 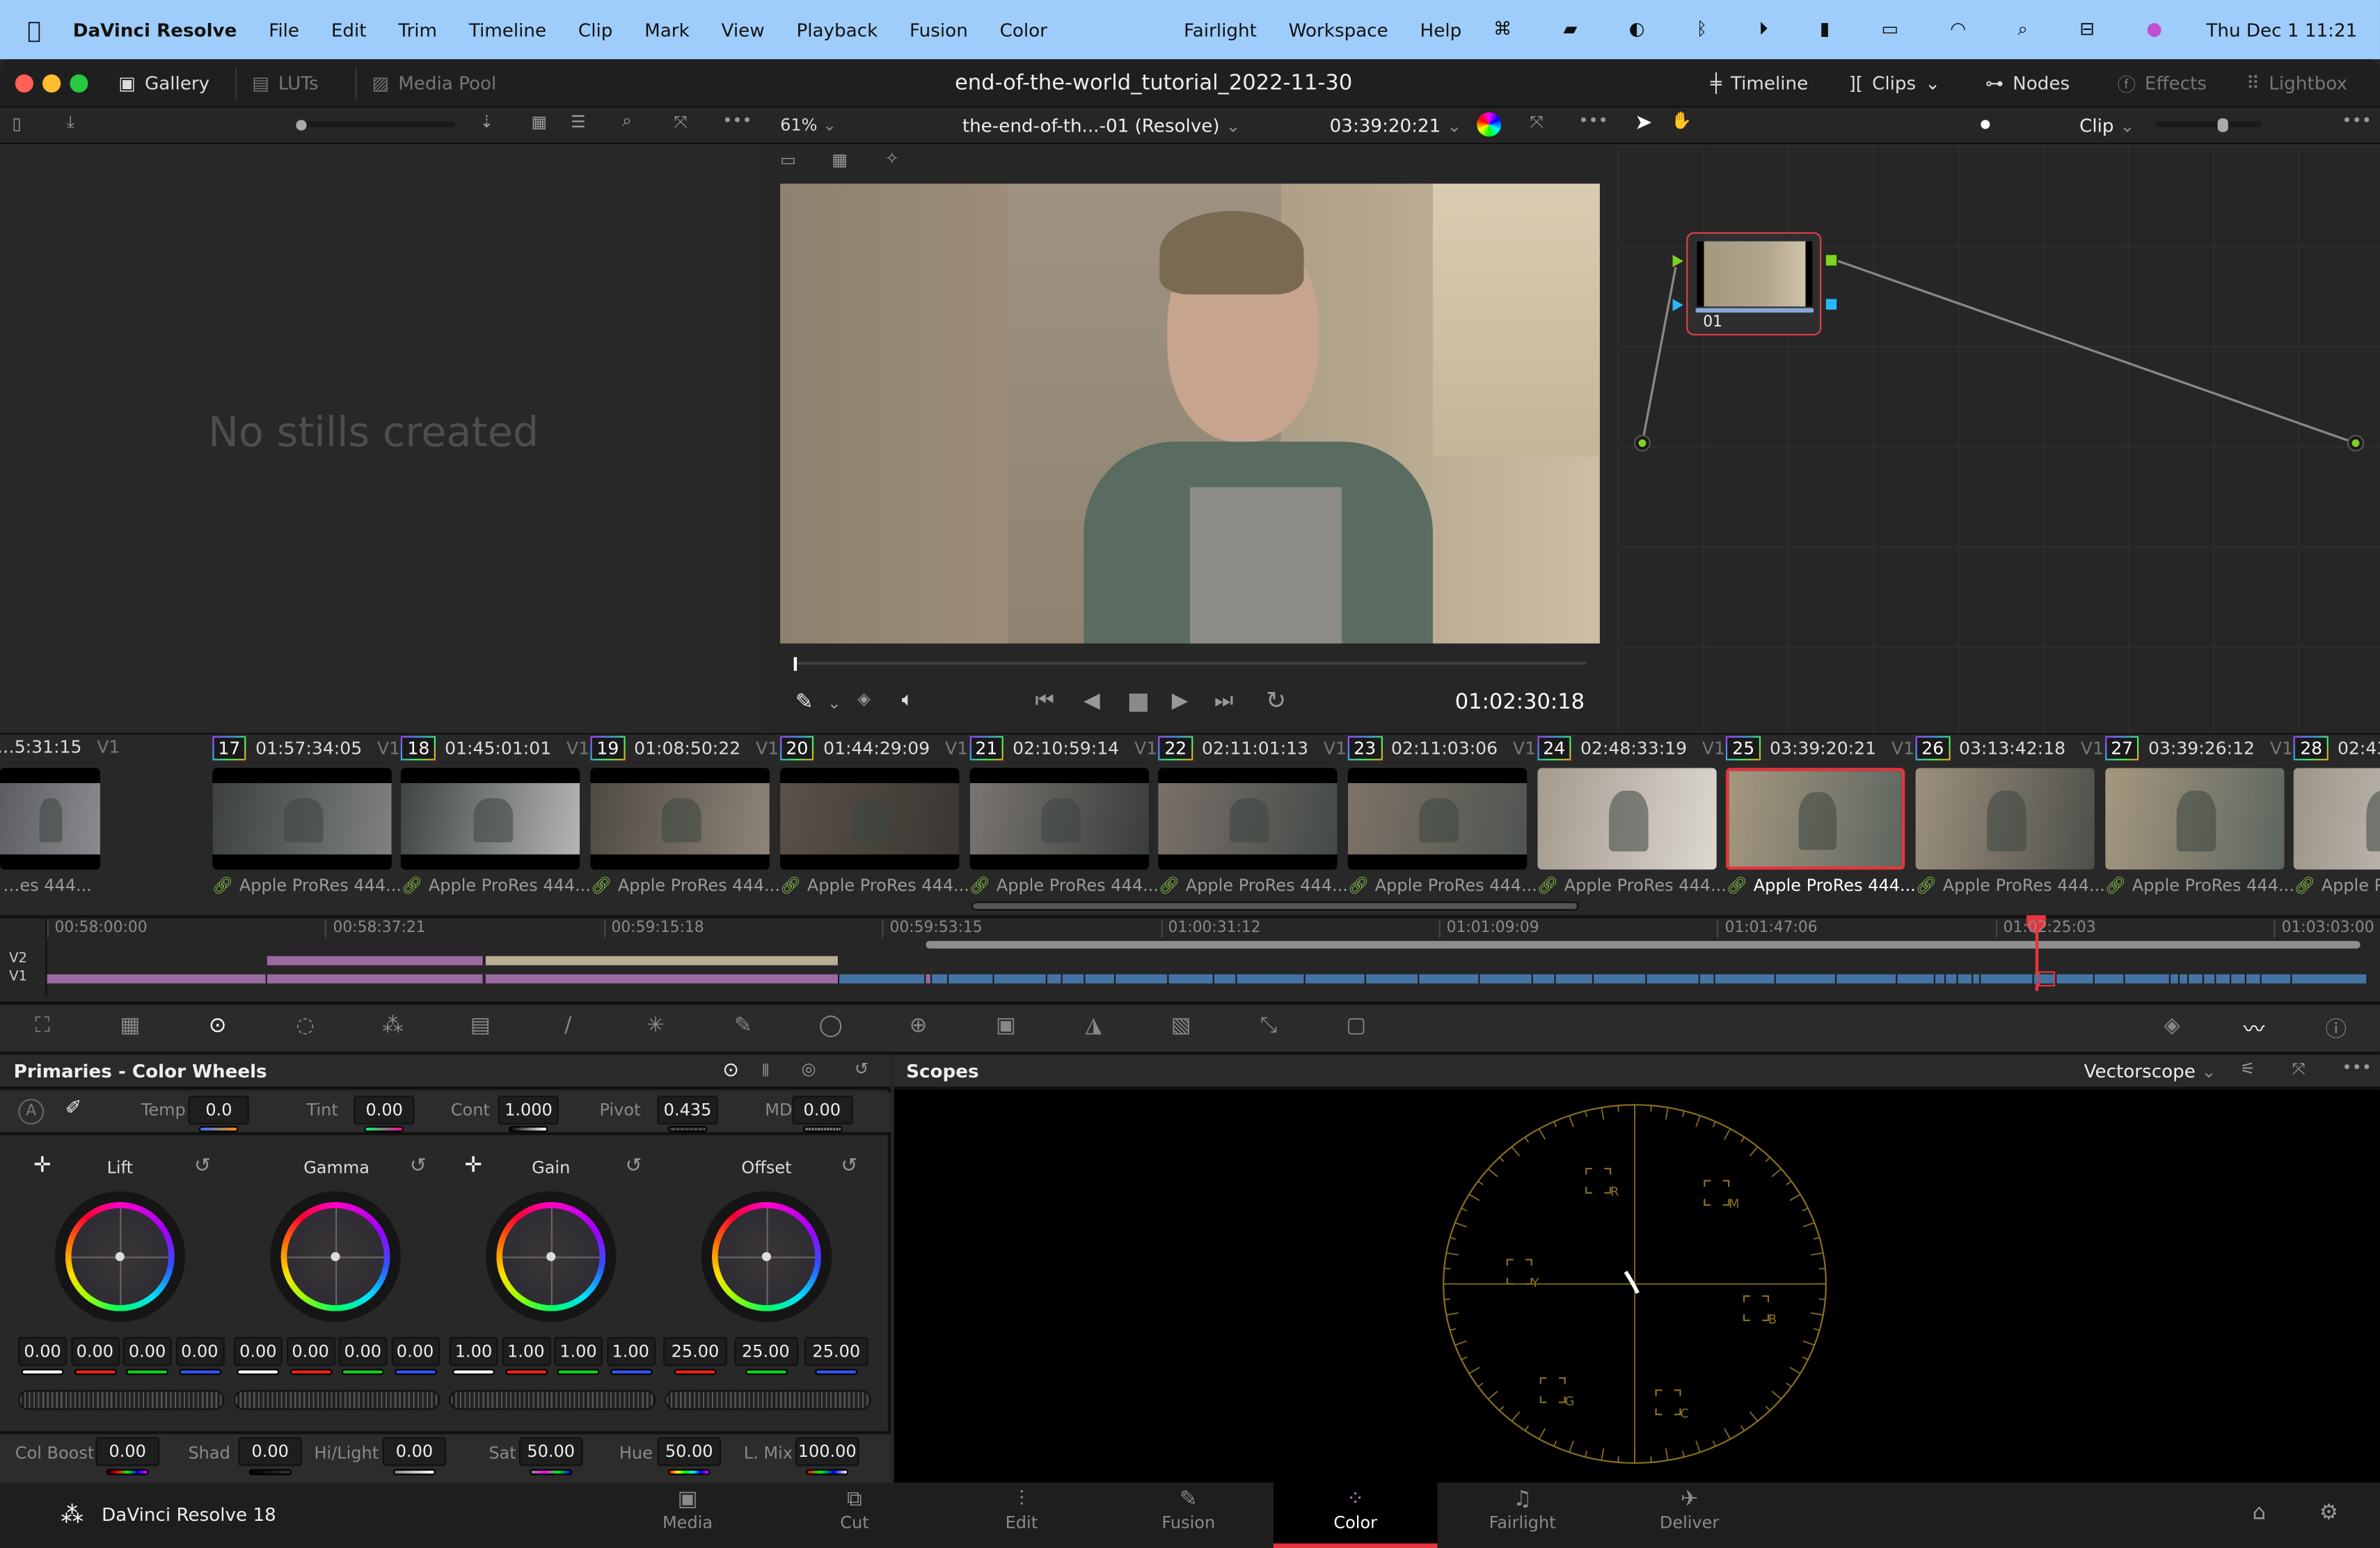 I want to click on list-view-icon: ☰, so click(x=578, y=122).